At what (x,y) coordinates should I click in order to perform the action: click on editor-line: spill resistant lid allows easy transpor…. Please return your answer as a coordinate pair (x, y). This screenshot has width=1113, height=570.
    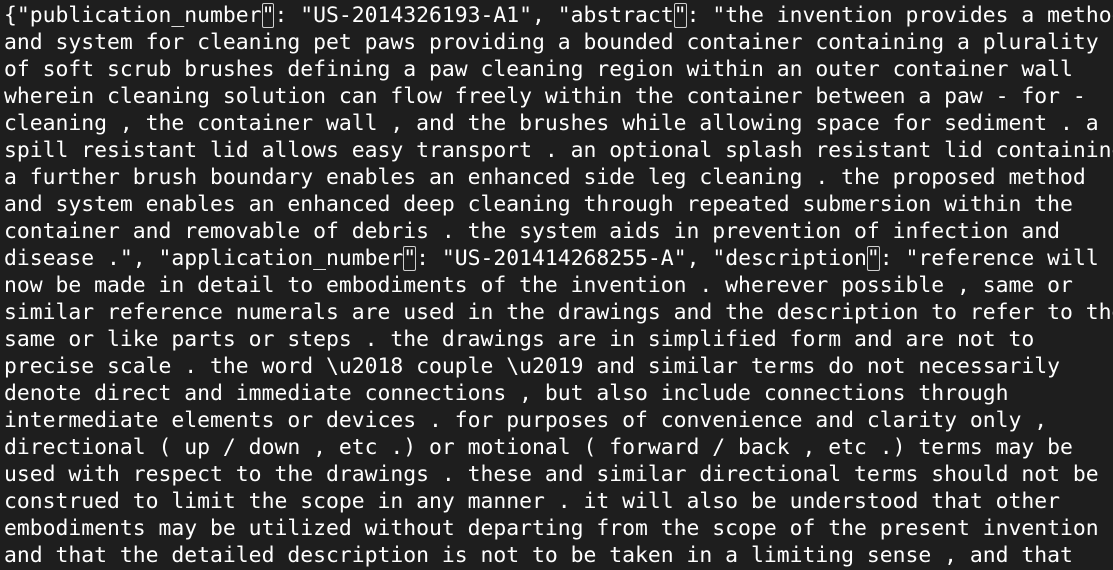
    Looking at the image, I should click on (558, 150).